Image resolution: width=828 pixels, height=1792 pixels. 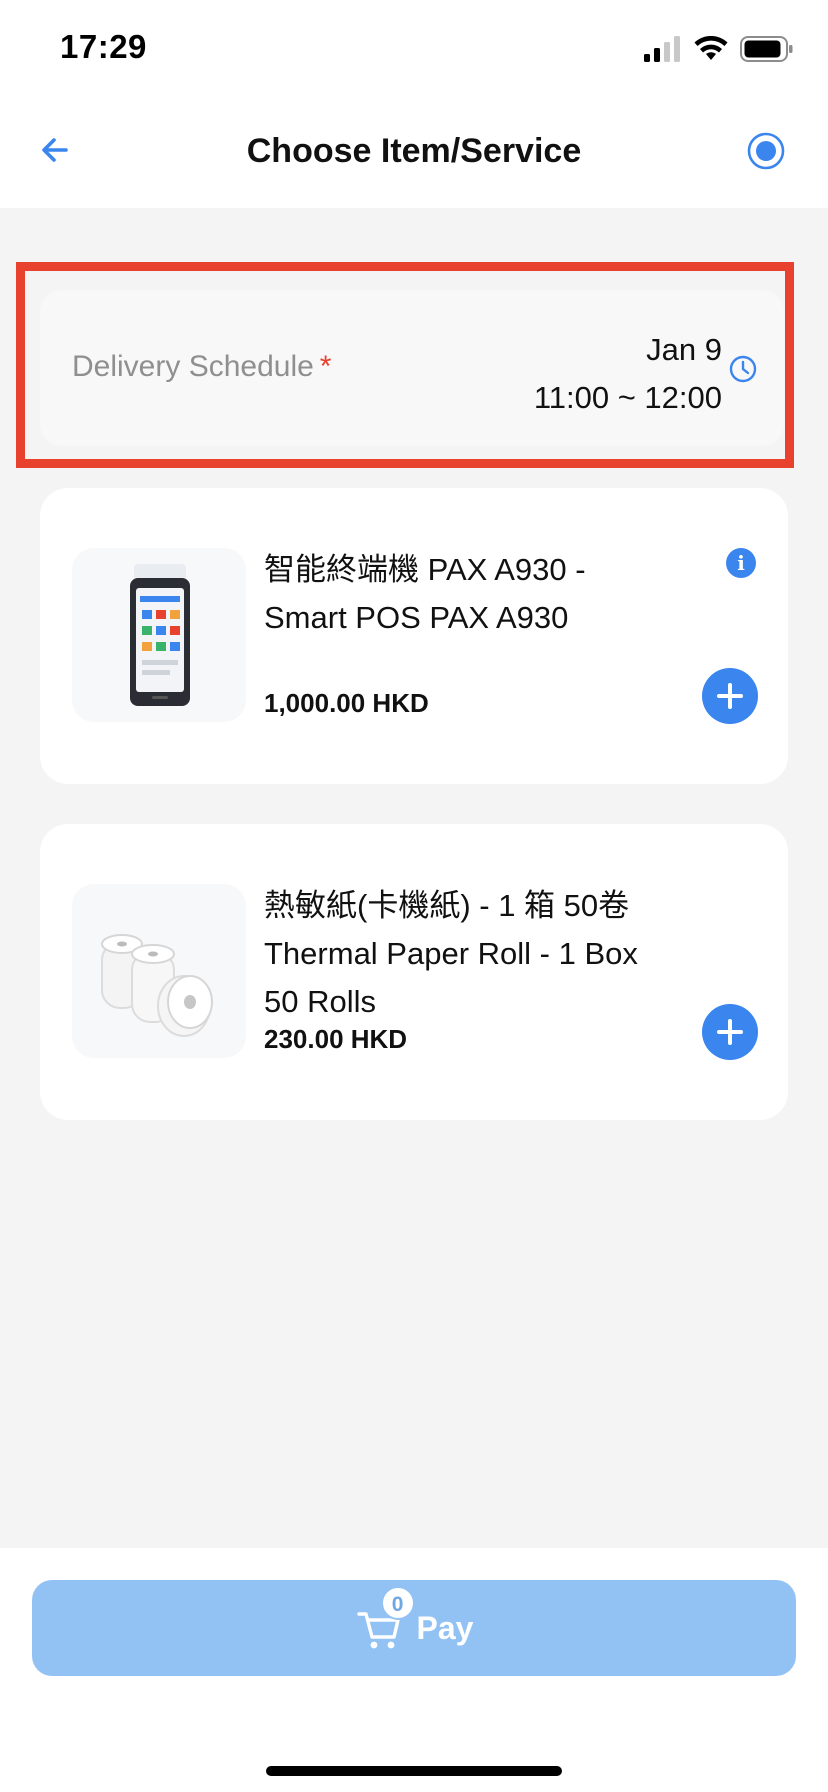 I want to click on product-name-en: Thermal Paper Roll - 1 Box, so click(x=451, y=953).